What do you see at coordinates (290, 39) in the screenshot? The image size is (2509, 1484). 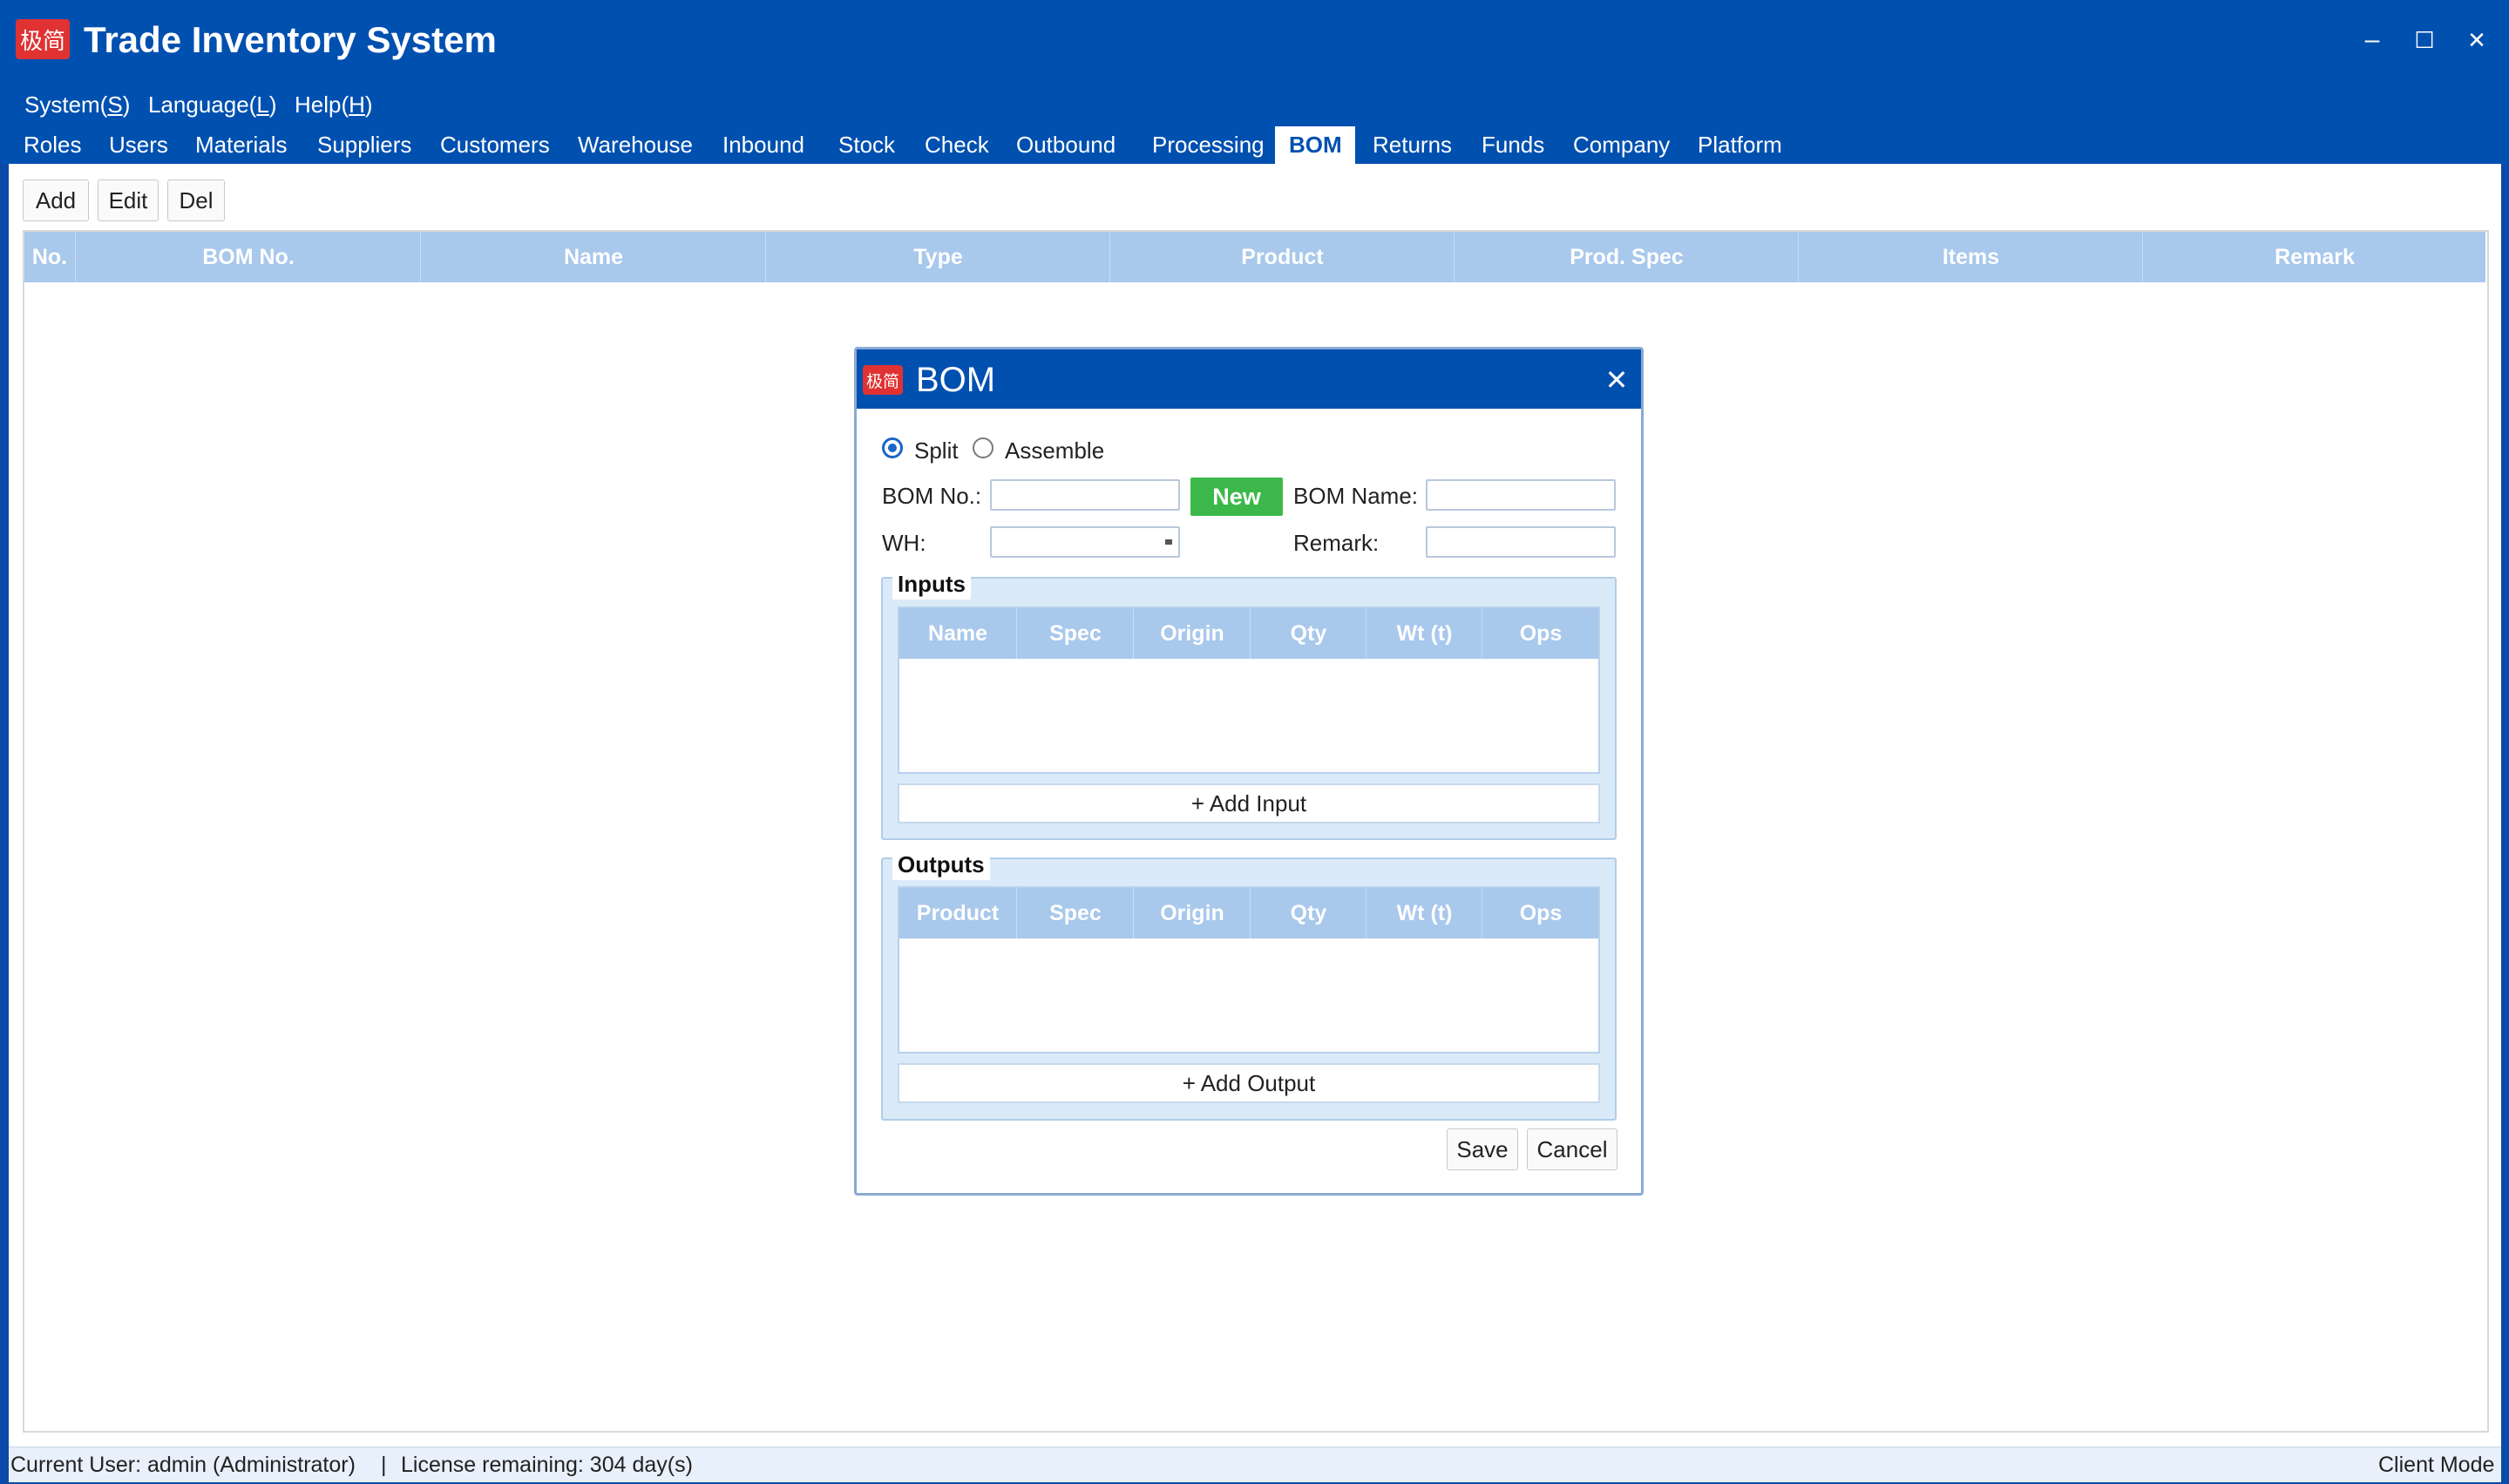 I see `app-title: Trade Inventory System` at bounding box center [290, 39].